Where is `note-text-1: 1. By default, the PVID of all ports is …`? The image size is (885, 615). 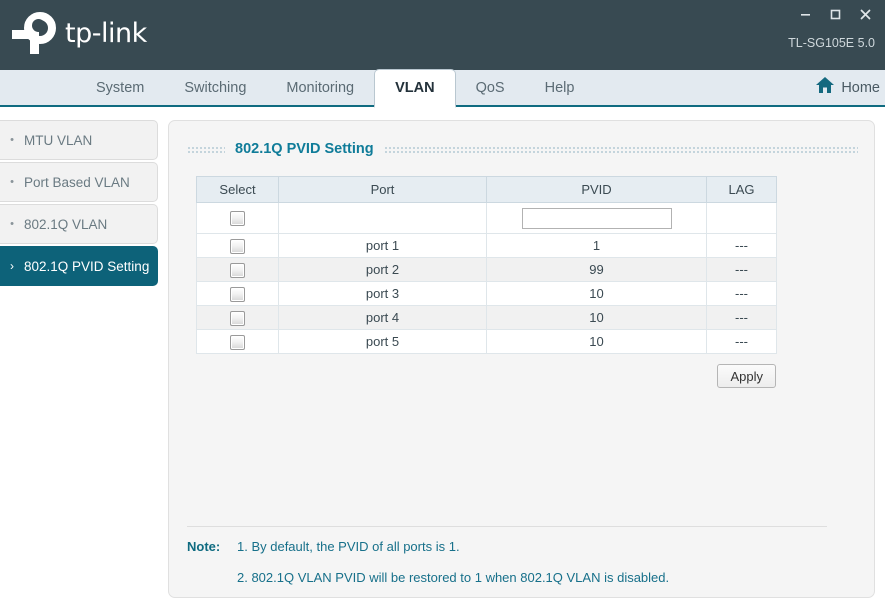
note-text-1: 1. By default, the PVID of all ports is … is located at coordinates (348, 546).